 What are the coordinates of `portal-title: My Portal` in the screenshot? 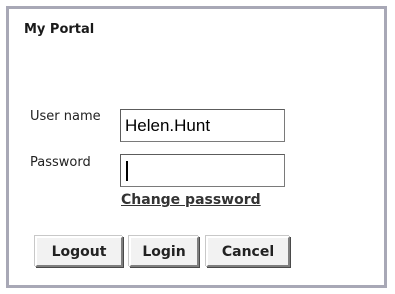 It's located at (59, 29).